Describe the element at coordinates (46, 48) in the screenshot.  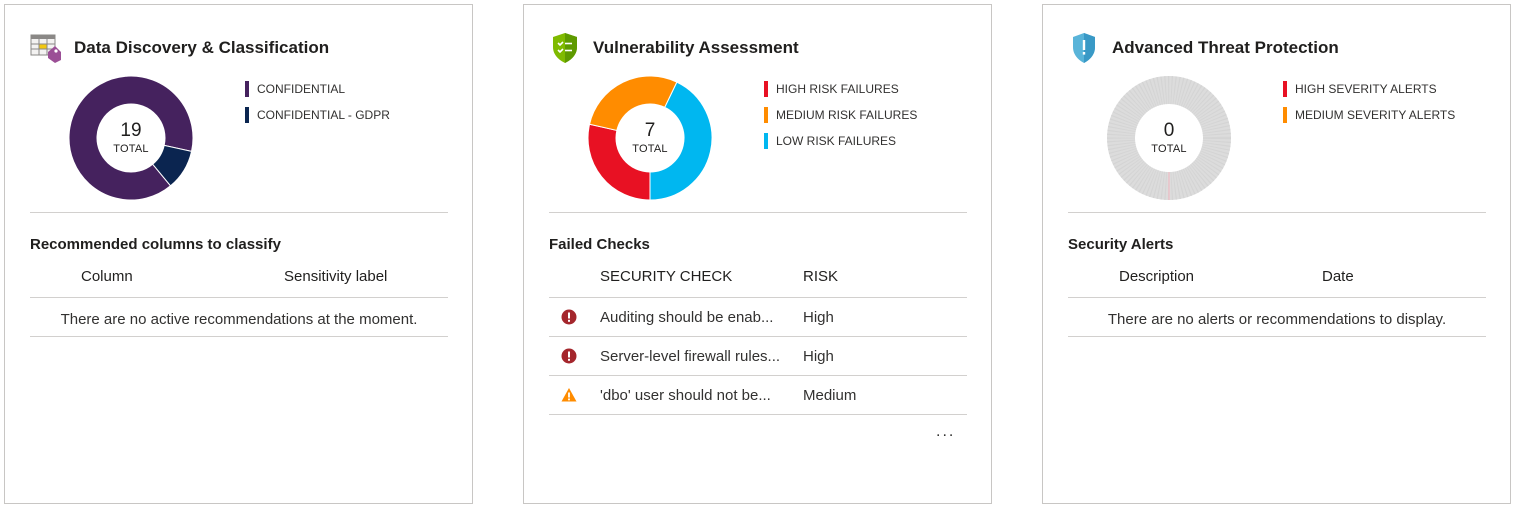
I see `table-tag-icon` at that location.